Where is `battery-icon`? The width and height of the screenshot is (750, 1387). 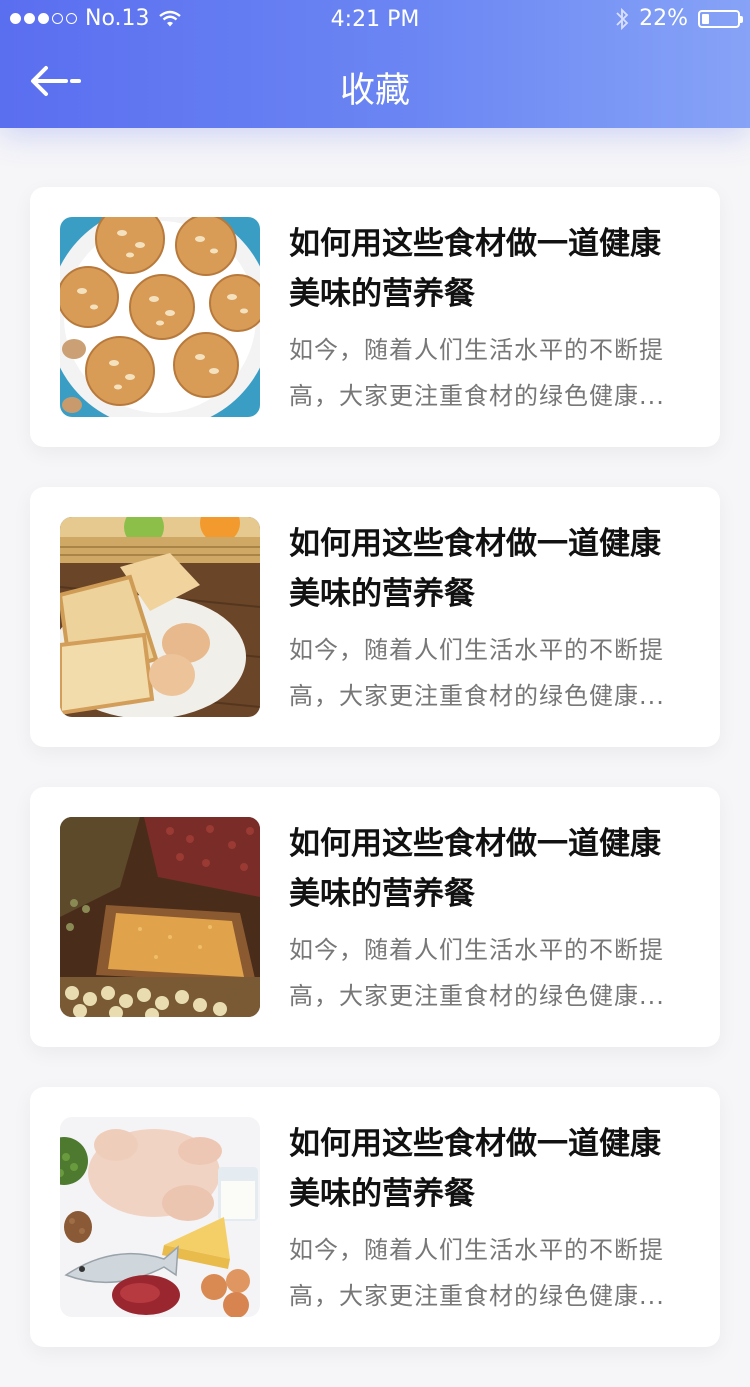 battery-icon is located at coordinates (720, 18).